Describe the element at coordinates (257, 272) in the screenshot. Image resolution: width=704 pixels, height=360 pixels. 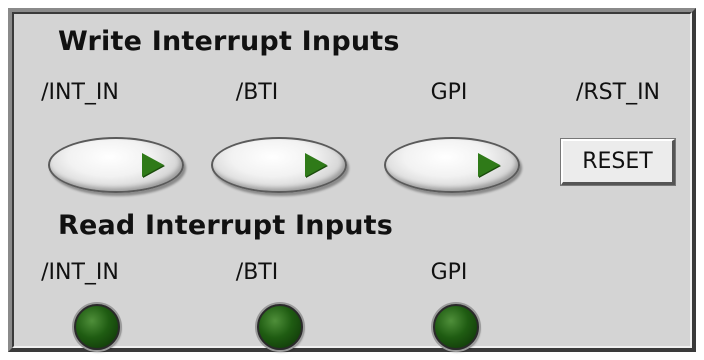
I see `read-bti-label: /BTI` at that location.